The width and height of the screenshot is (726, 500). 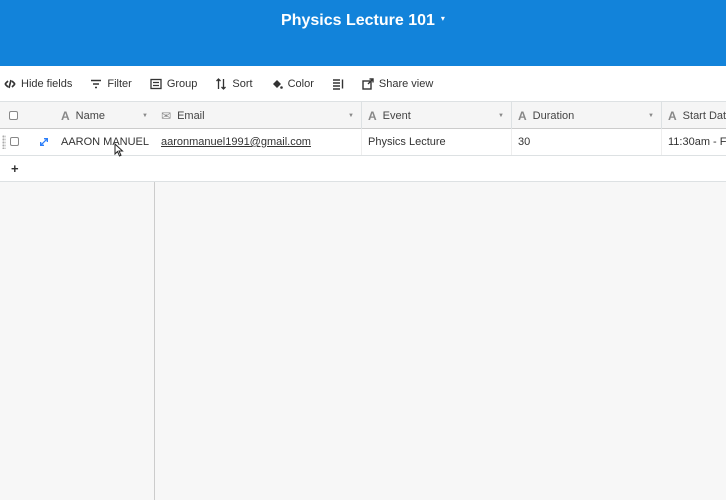 I want to click on drag-handle-icon, so click(x=4, y=142).